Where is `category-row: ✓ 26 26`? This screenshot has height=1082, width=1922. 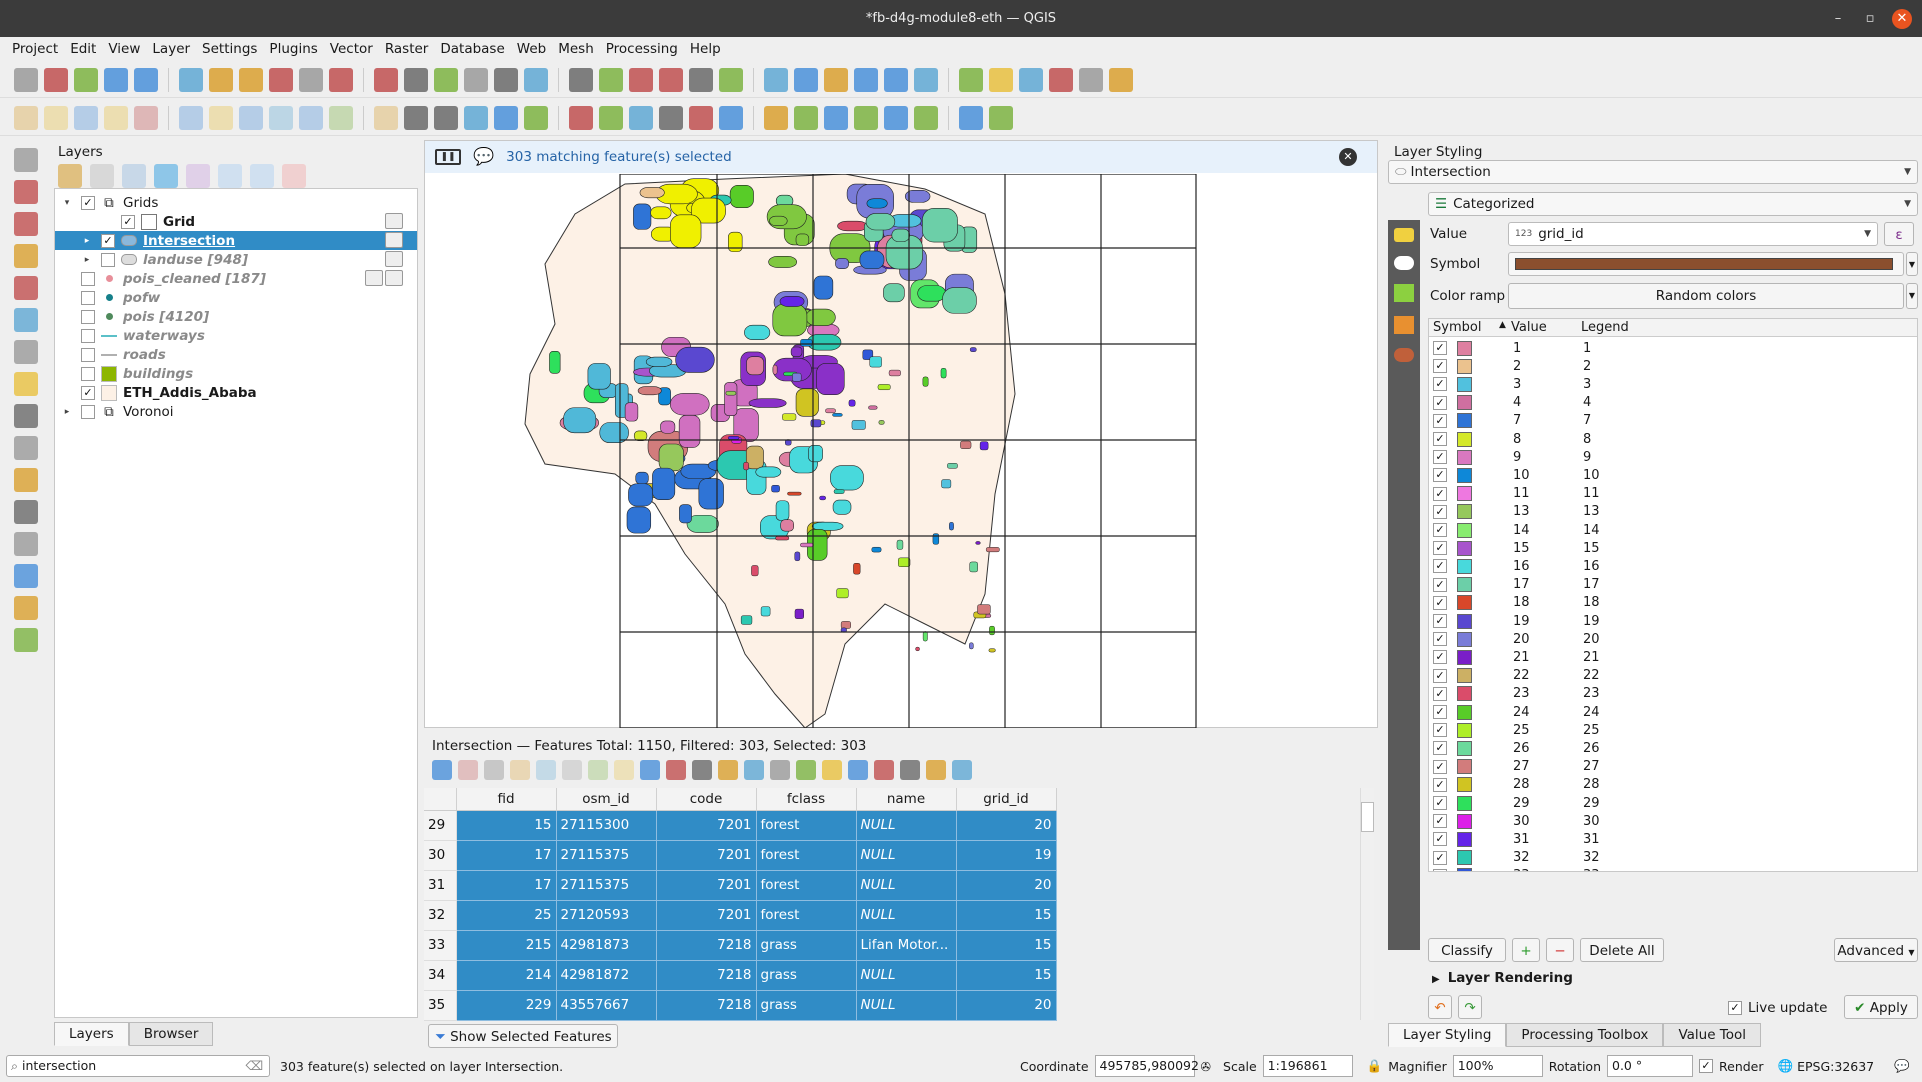
category-row: ✓ 26 26 is located at coordinates (1673, 748).